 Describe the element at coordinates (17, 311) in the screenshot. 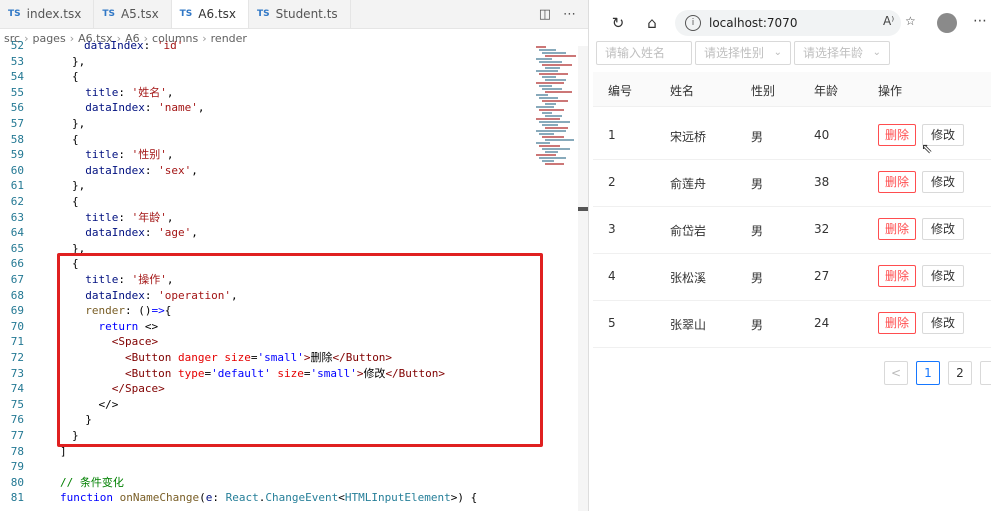

I see `line-number: 69` at that location.